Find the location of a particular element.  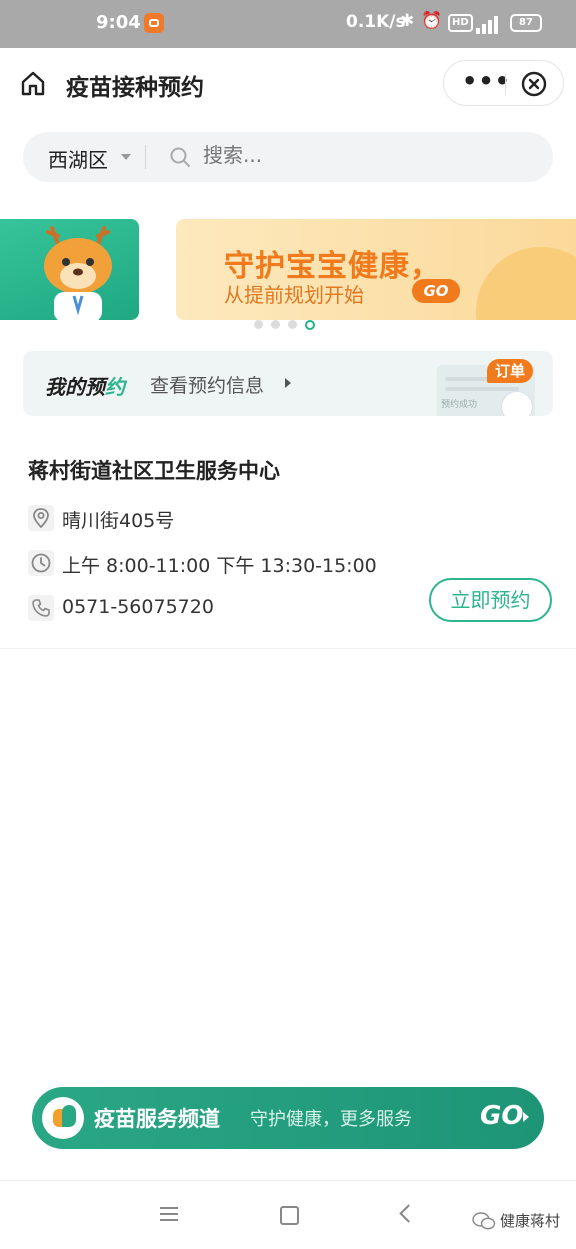

page-title: 疫苗接种预约 is located at coordinates (135, 88).